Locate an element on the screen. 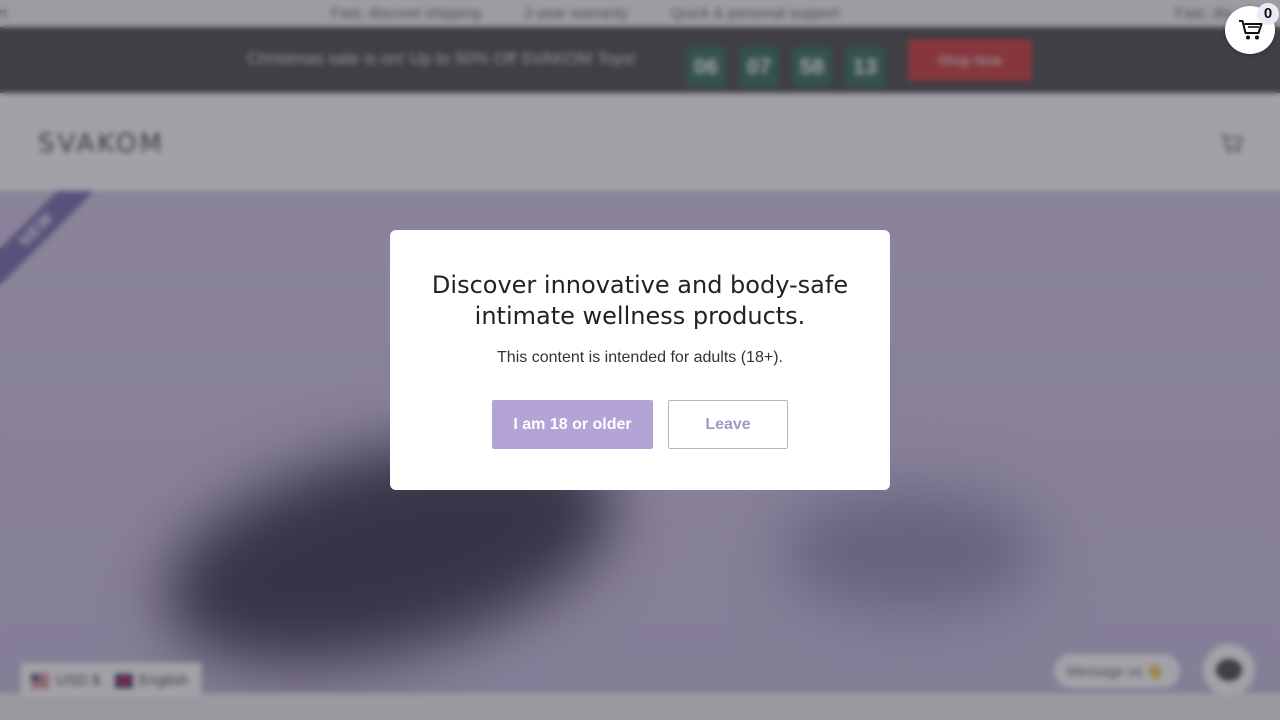 The width and height of the screenshot is (1280, 720). cart-count-badge: 0 is located at coordinates (1268, 14).